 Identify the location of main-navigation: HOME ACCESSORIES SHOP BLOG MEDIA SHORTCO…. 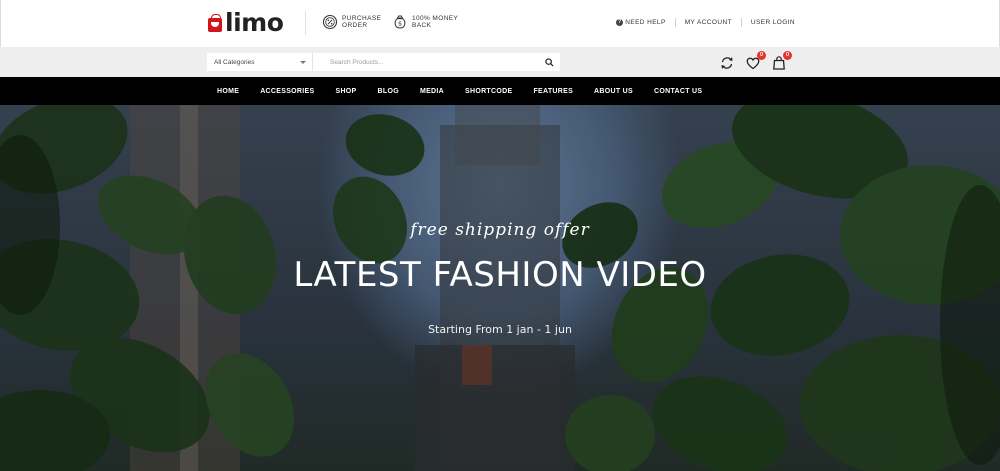
(500, 91).